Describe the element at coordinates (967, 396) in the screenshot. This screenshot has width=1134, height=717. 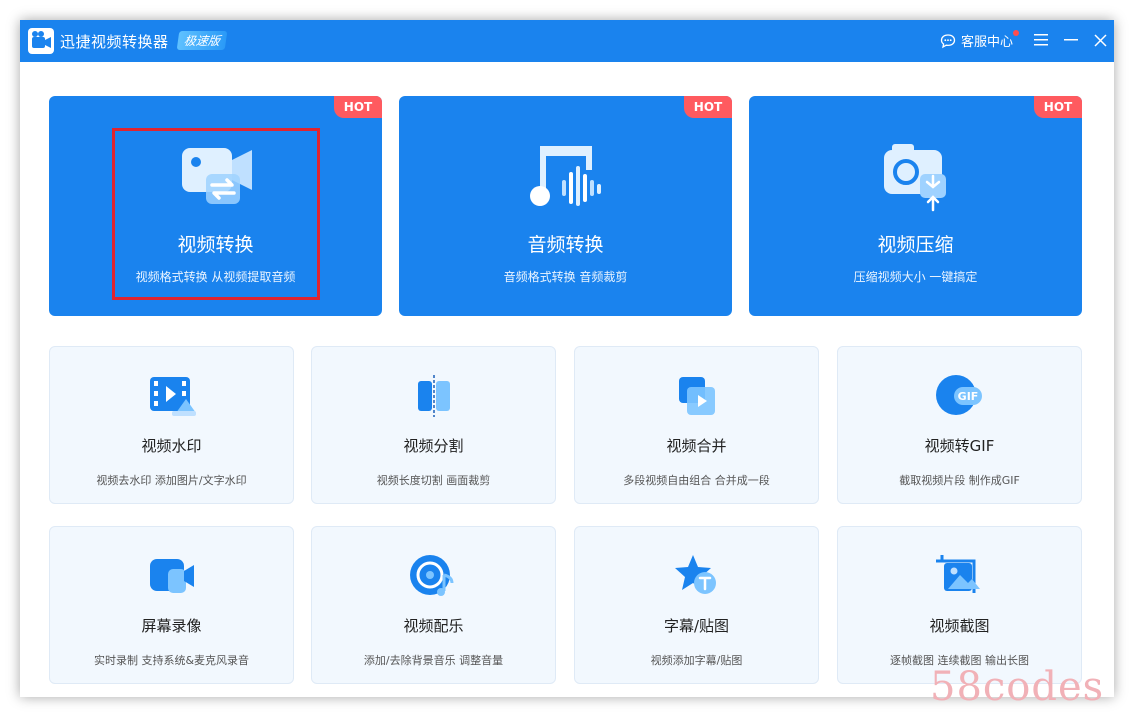
I see `gif-icon-label: GIF` at that location.